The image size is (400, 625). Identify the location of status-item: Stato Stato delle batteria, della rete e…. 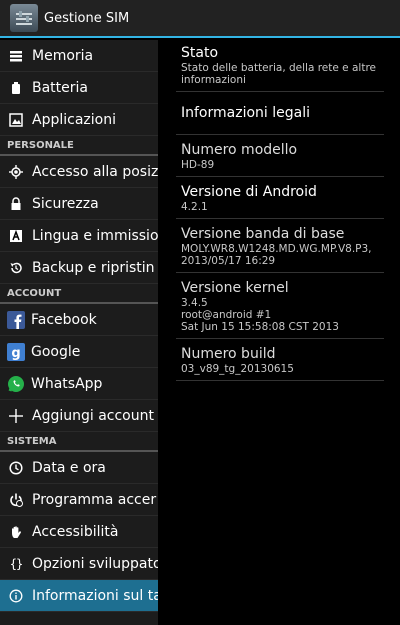
(280, 66).